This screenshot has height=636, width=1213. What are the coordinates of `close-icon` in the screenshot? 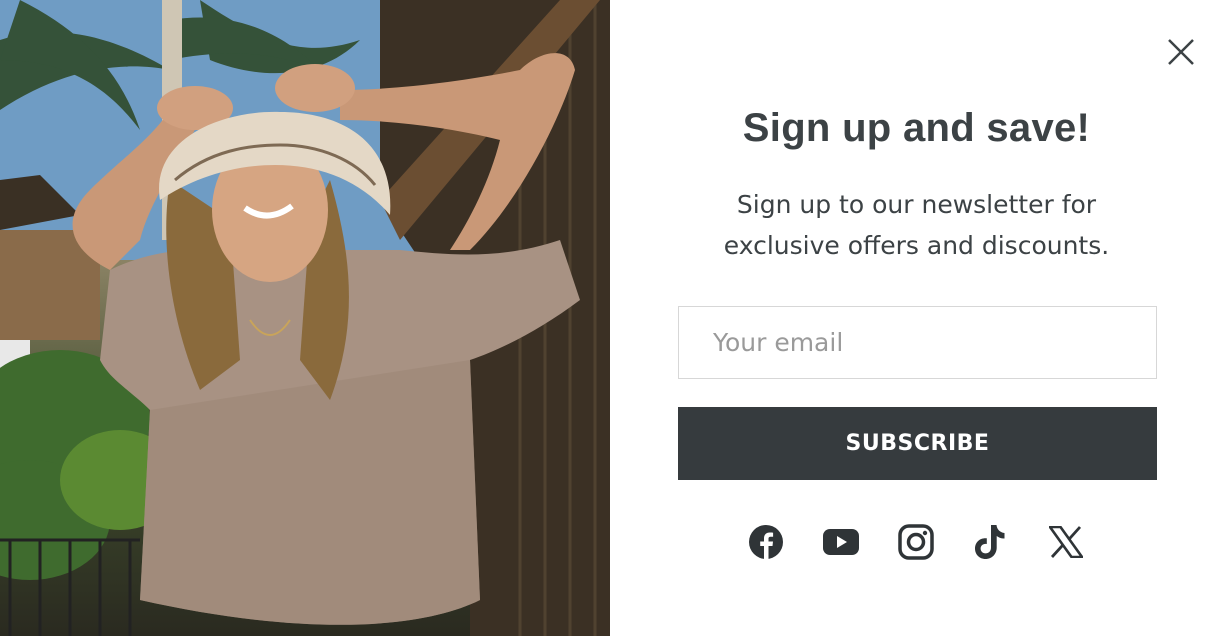 It's located at (1181, 52).